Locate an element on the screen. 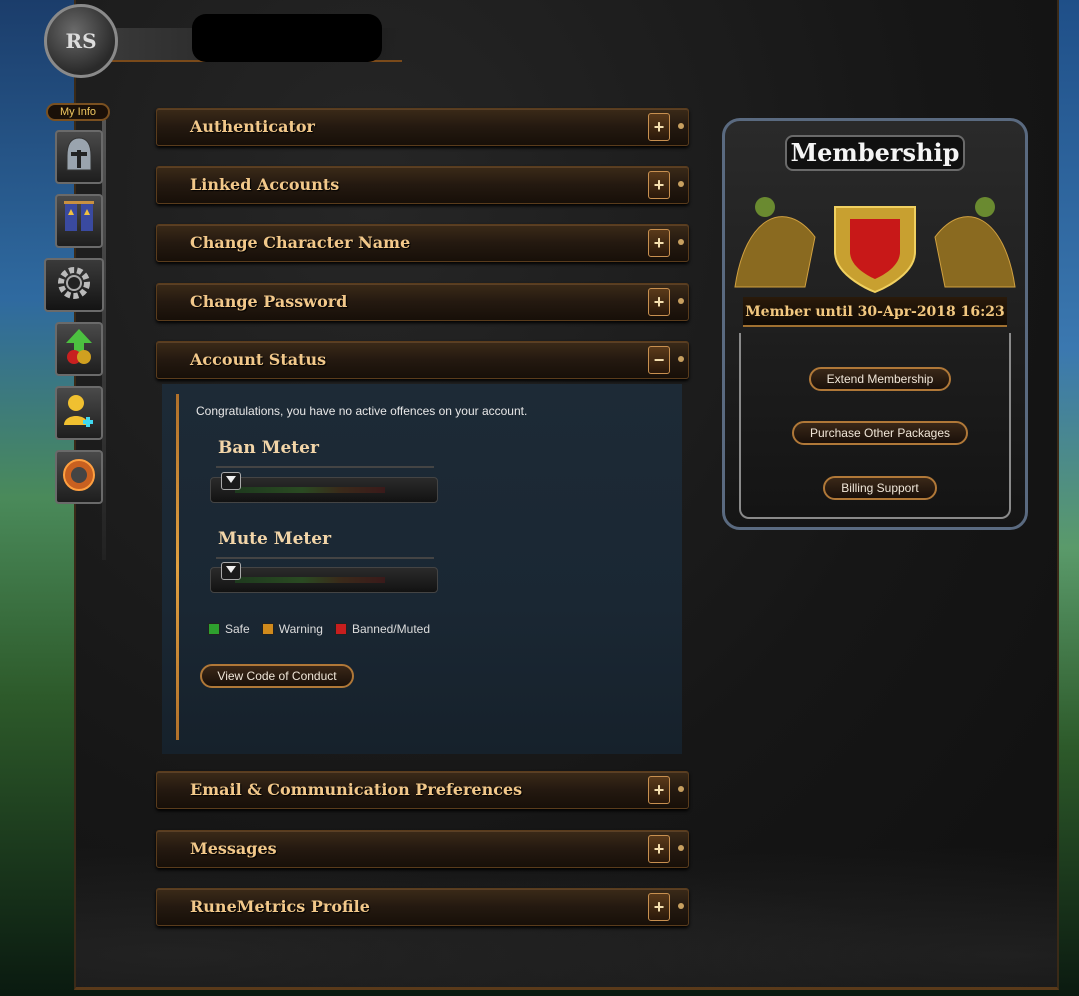 Image resolution: width=1079 pixels, height=996 pixels. billing-support-button: Billing Support is located at coordinates (880, 488).